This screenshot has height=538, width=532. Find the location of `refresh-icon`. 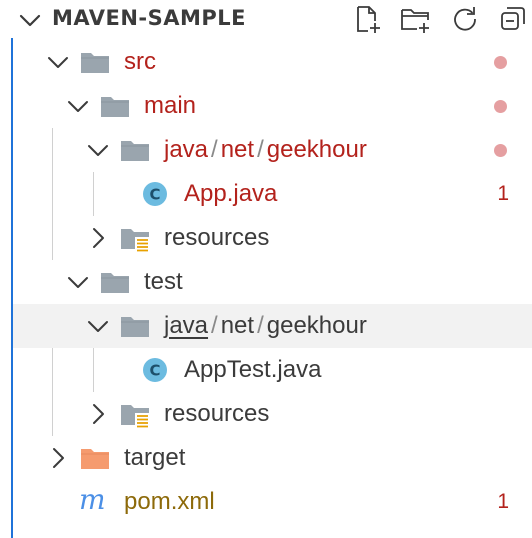

refresh-icon is located at coordinates (465, 19).